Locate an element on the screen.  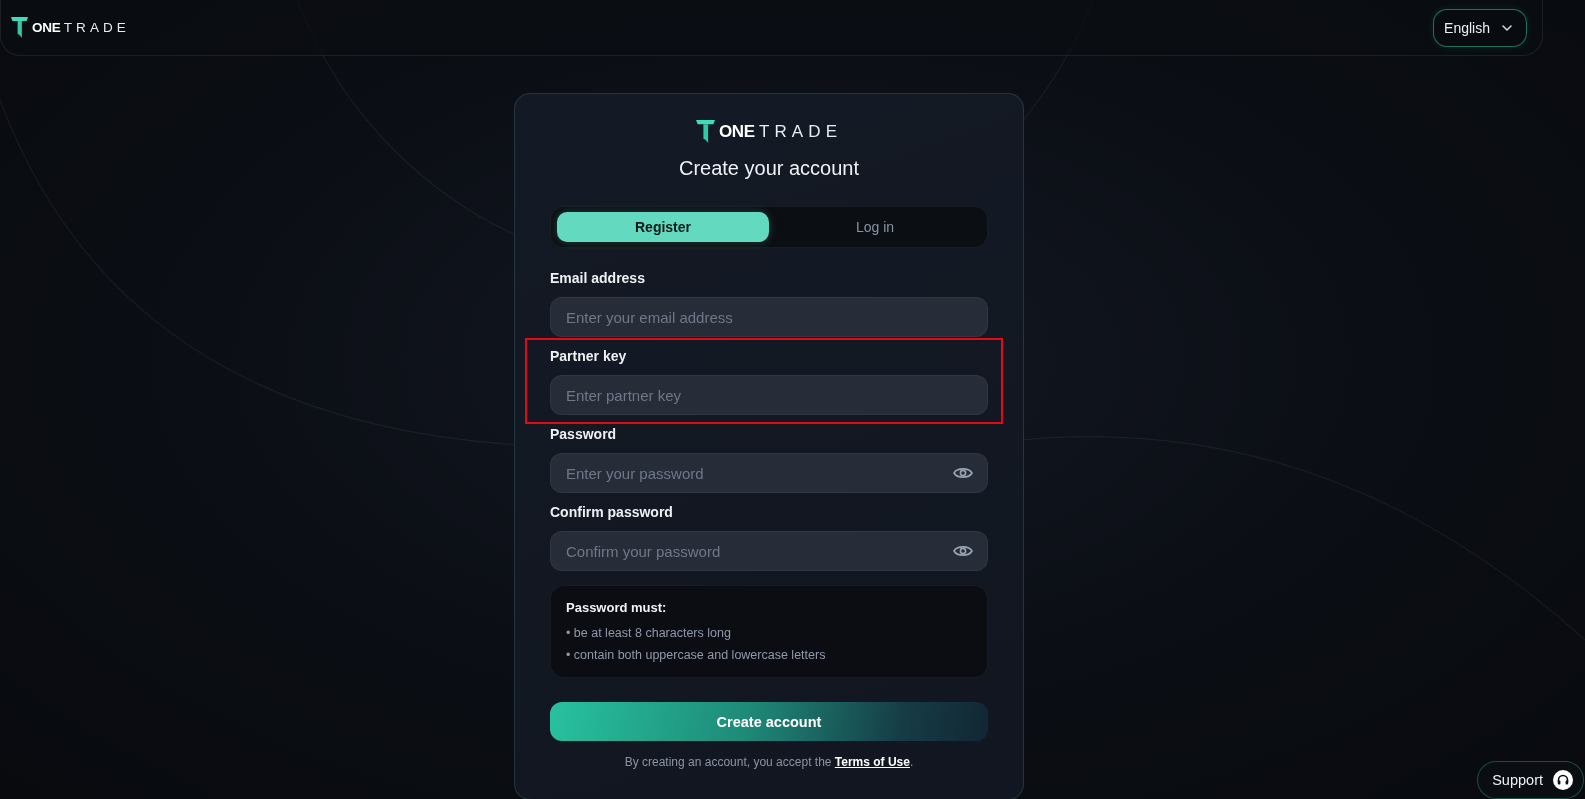
rule-item: • contain both uppercase and lowercase letters is located at coordinates (696, 655).